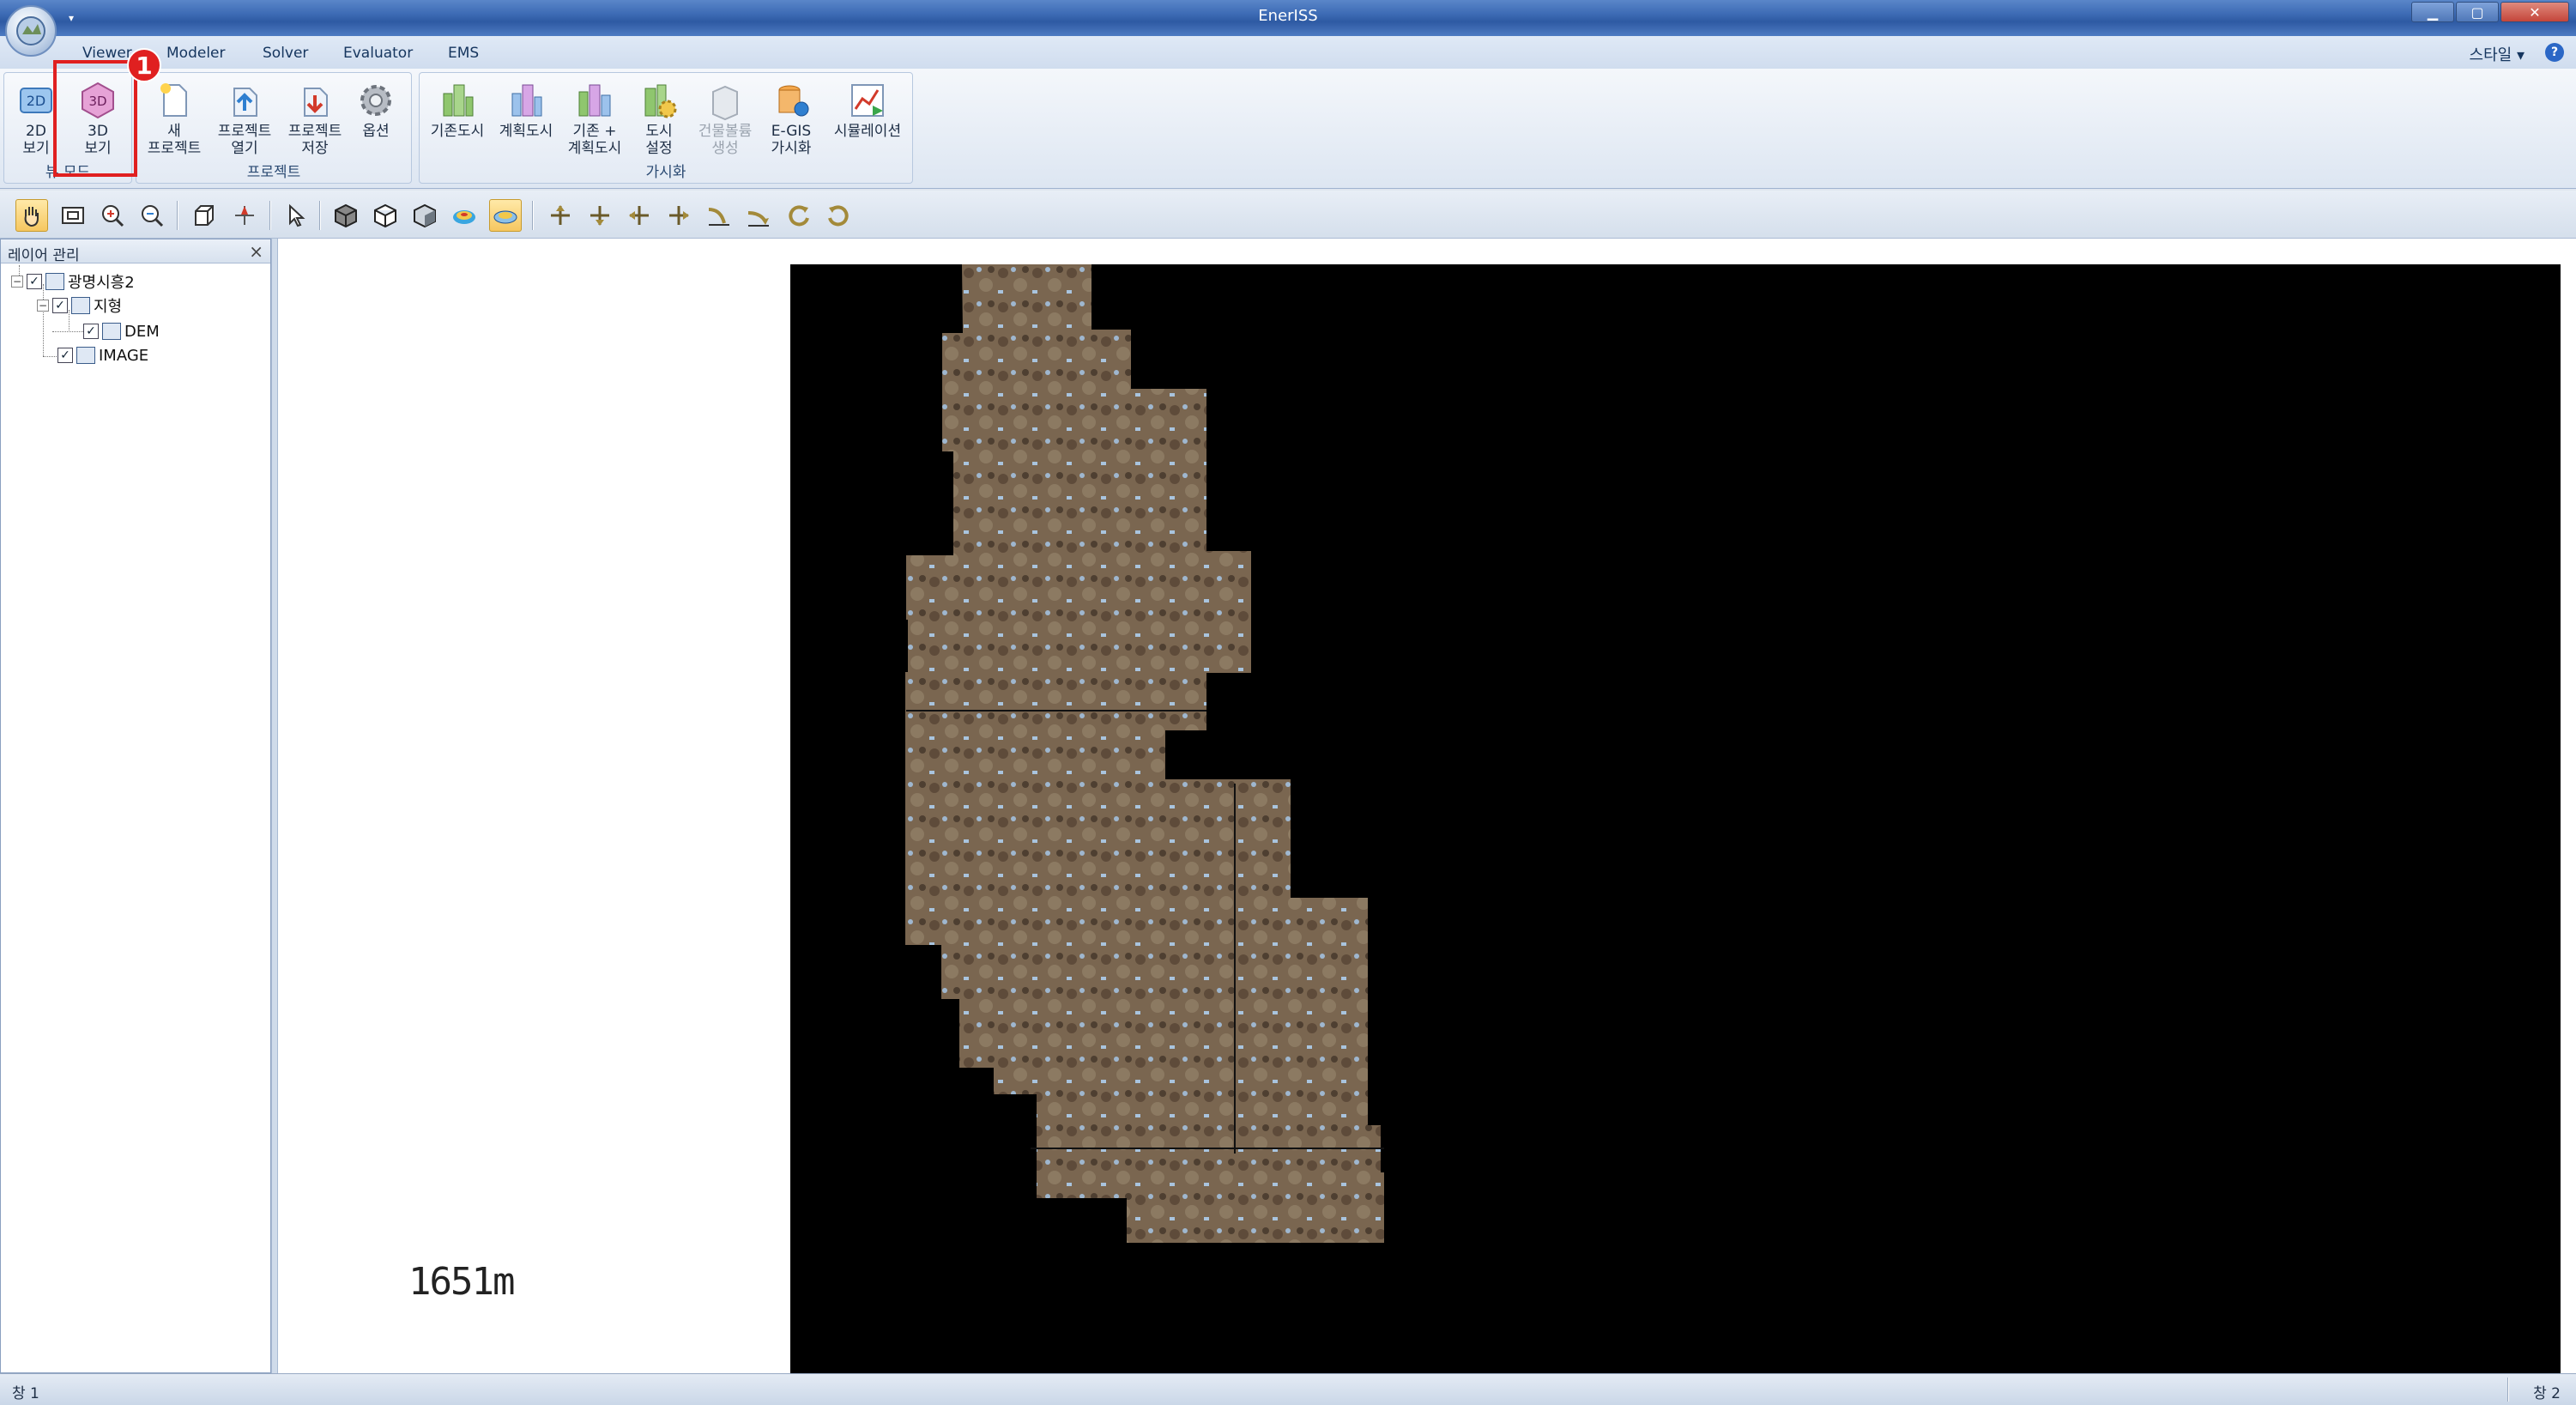 Image resolution: width=2576 pixels, height=1405 pixels. Describe the element at coordinates (464, 215) in the screenshot. I see `terrain-color-icon` at that location.